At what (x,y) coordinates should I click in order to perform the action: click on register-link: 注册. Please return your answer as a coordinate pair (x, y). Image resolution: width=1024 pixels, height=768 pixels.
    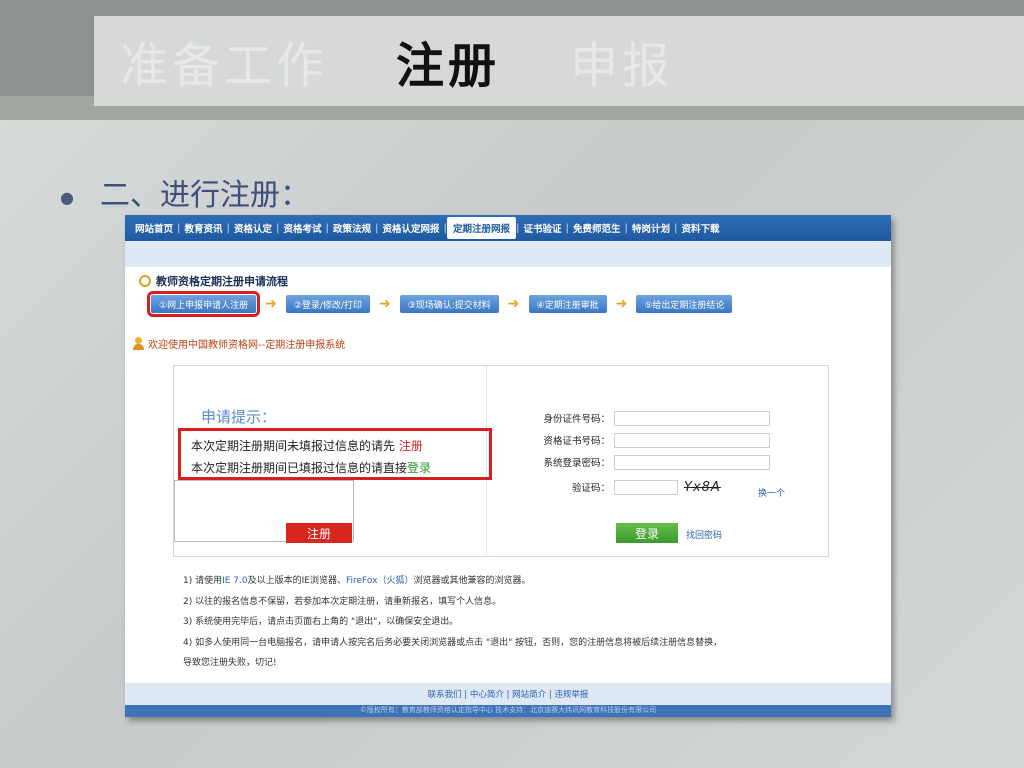
    Looking at the image, I should click on (411, 446).